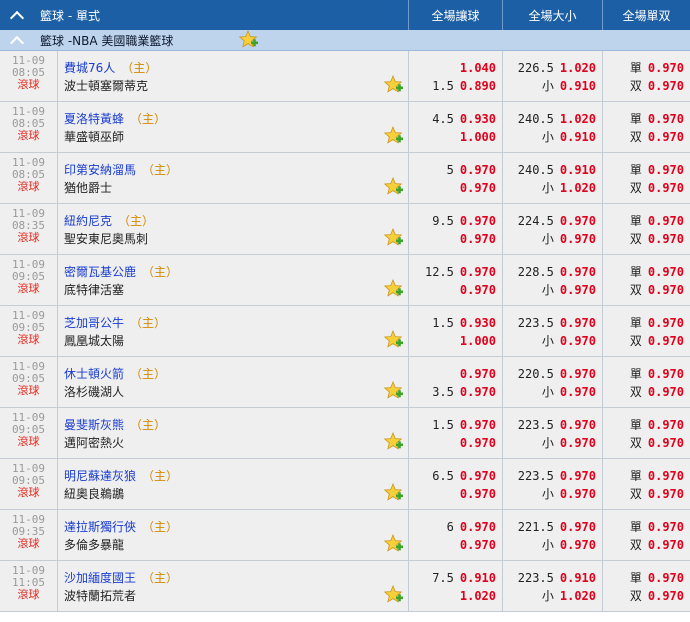 The width and height of the screenshot is (690, 622). What do you see at coordinates (635, 596) in the screenshot?
I see `odd-even-label: 双` at bounding box center [635, 596].